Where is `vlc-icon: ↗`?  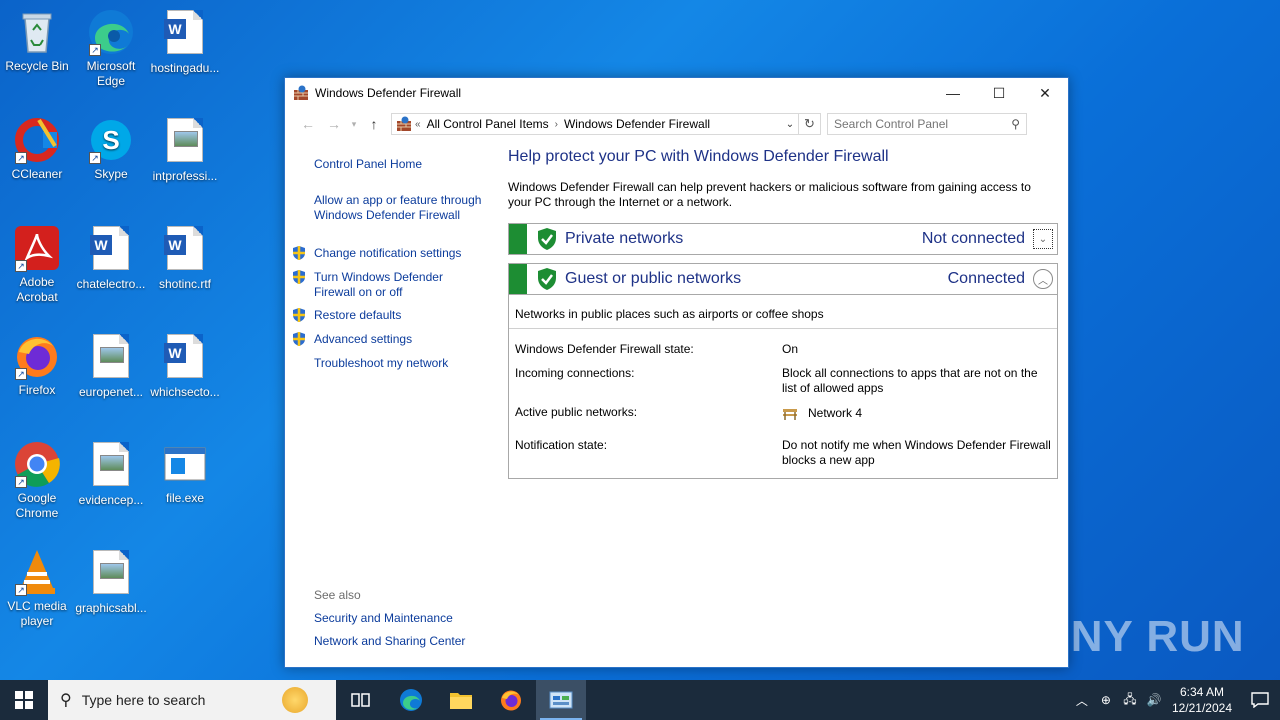 vlc-icon: ↗ is located at coordinates (37, 572).